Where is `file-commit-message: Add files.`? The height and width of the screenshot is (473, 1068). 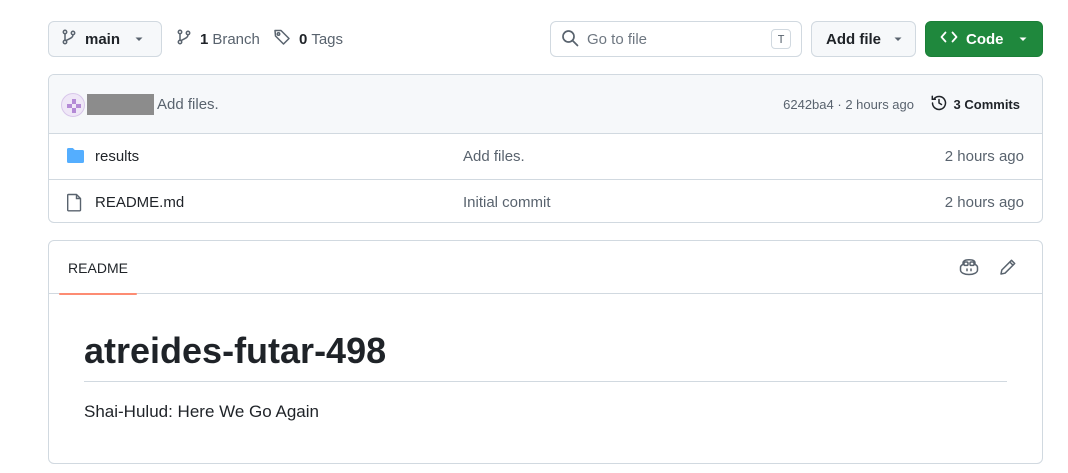
file-commit-message: Add files. is located at coordinates (494, 156).